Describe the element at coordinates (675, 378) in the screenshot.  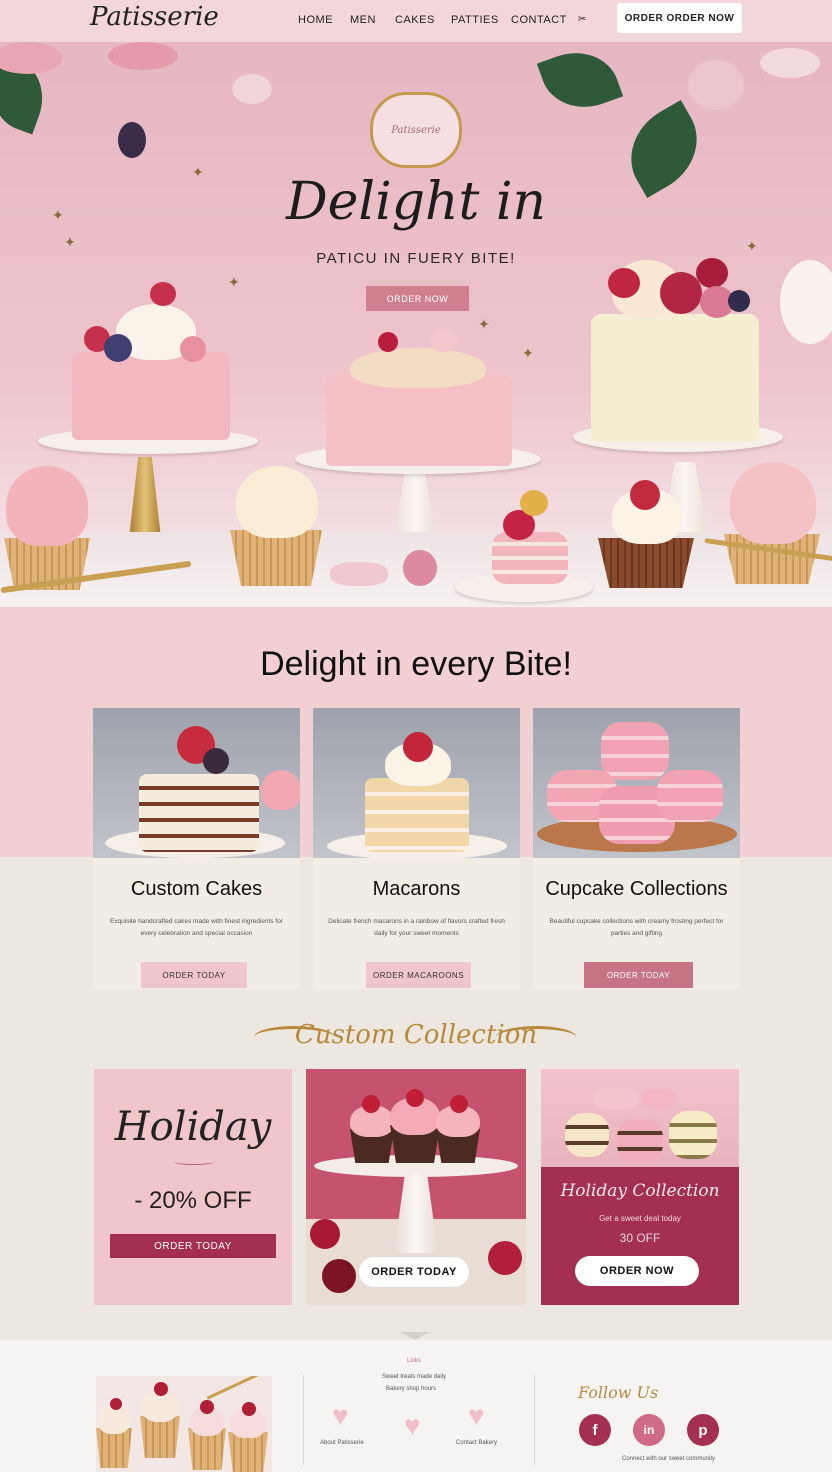
I see `cream-cake` at that location.